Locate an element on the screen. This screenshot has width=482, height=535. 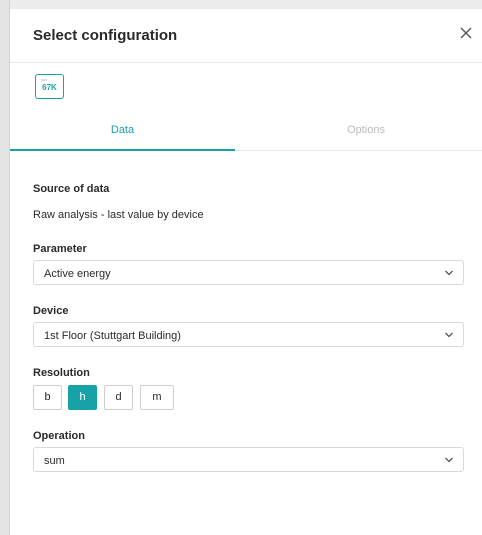
resolution-button-m: m is located at coordinates (157, 397).